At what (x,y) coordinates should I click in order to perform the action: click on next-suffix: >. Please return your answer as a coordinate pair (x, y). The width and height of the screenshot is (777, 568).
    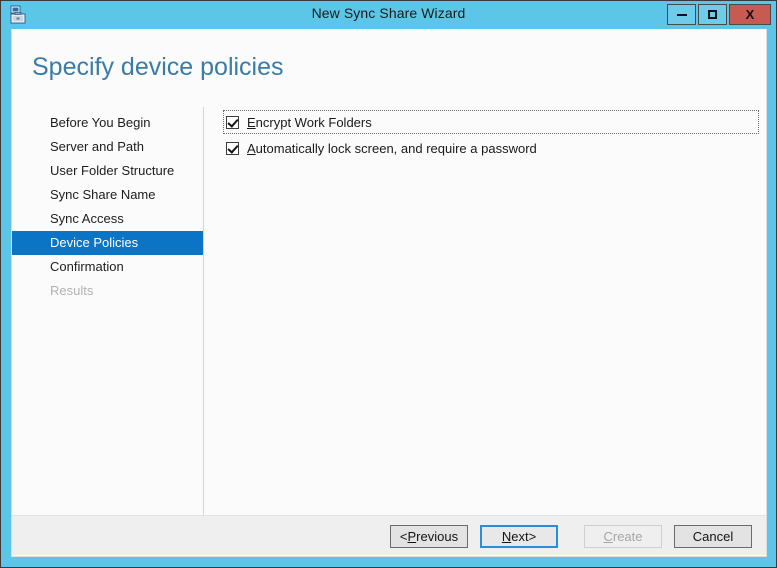
    Looking at the image, I should click on (532, 536).